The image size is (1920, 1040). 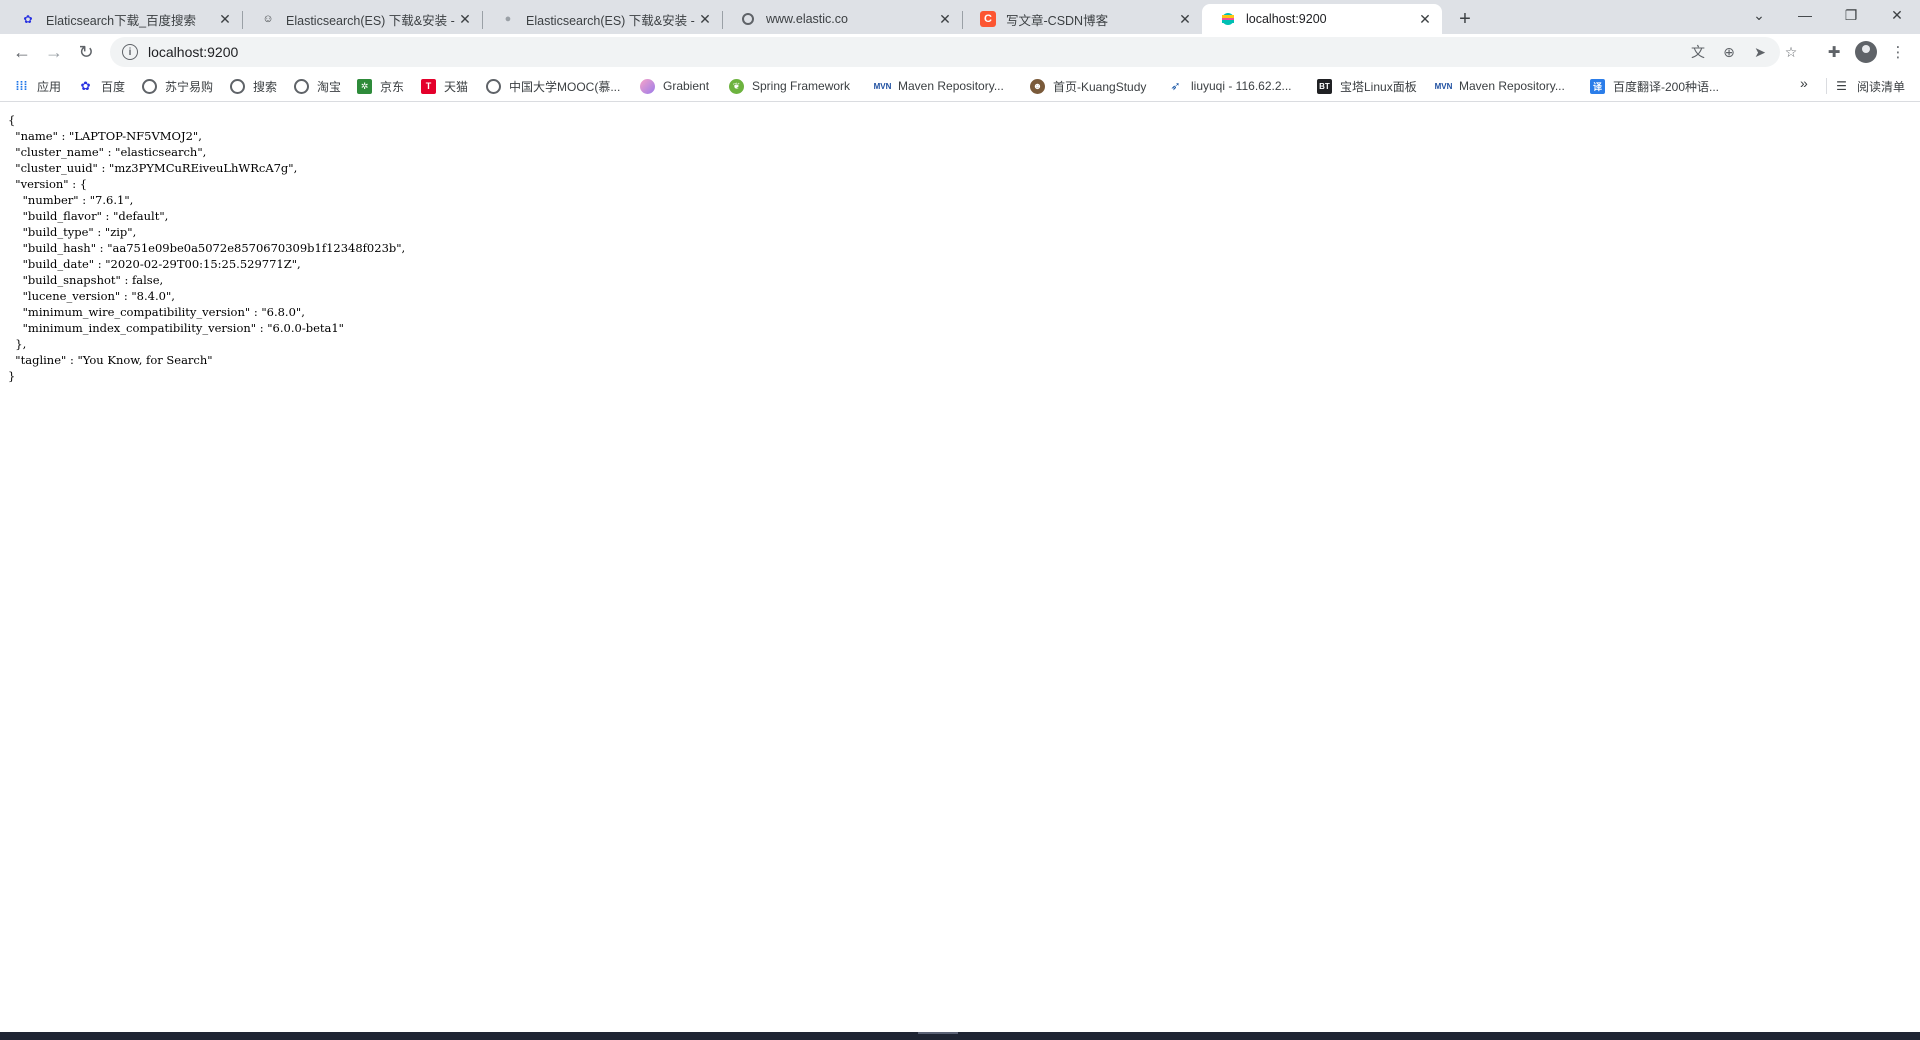 I want to click on back-button: ←, so click(x=22, y=52).